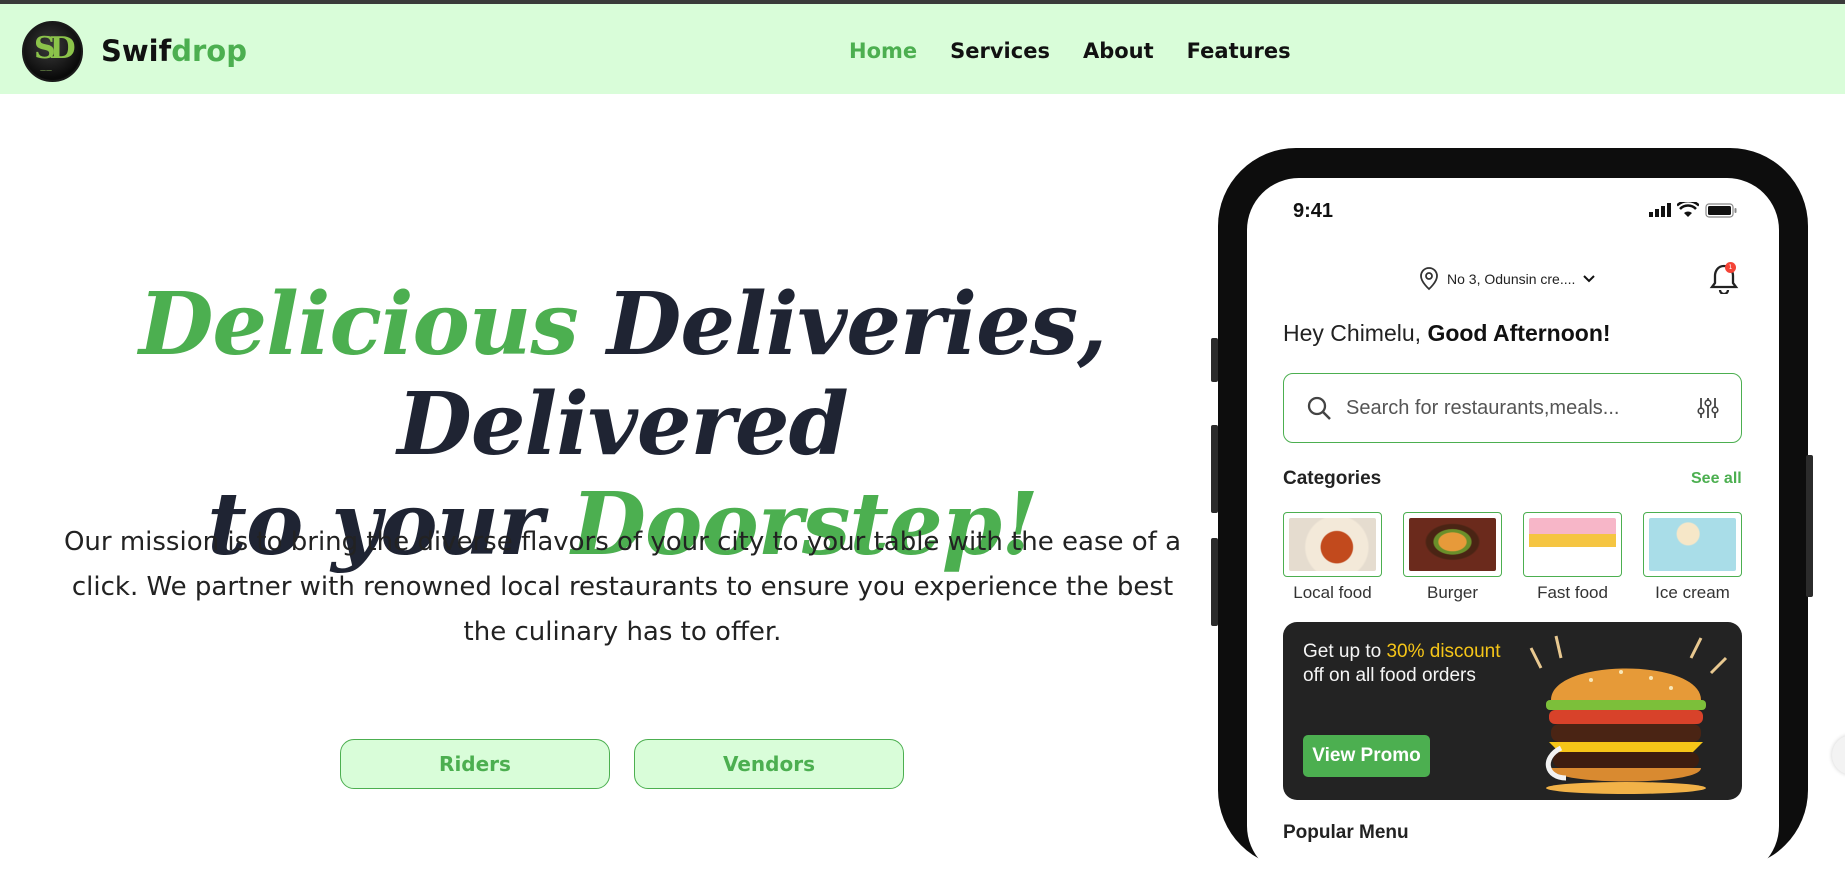  What do you see at coordinates (1366, 756) in the screenshot?
I see `view-promo-button: View Promo` at bounding box center [1366, 756].